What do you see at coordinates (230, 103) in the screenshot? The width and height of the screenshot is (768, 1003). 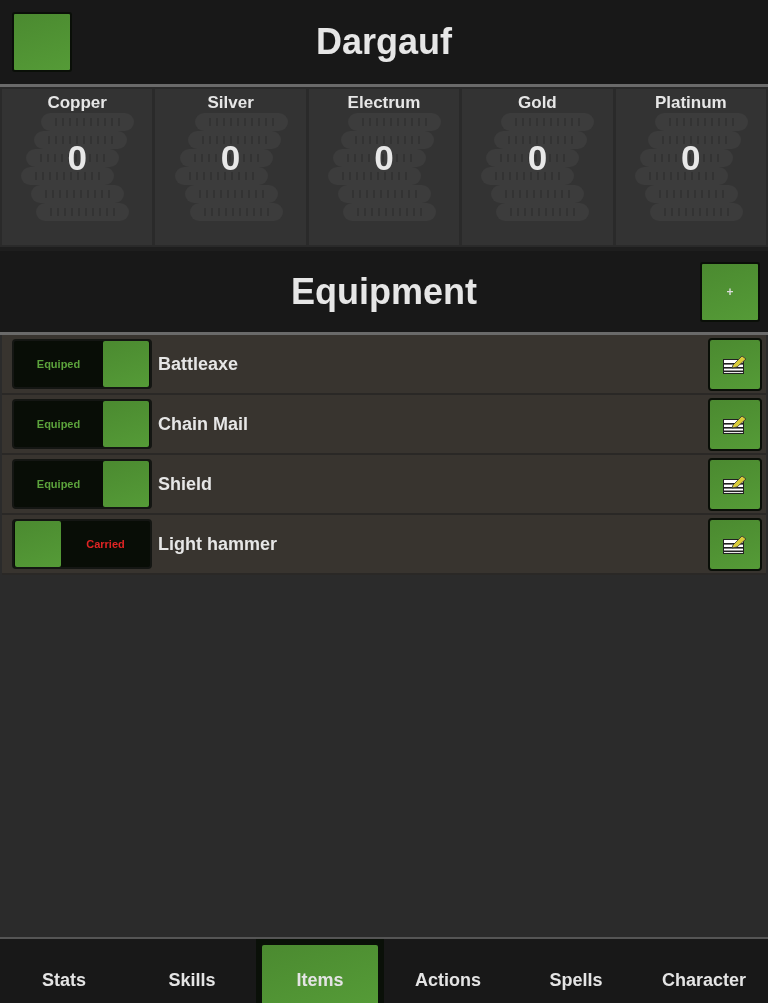 I see `coin-label: Silver` at bounding box center [230, 103].